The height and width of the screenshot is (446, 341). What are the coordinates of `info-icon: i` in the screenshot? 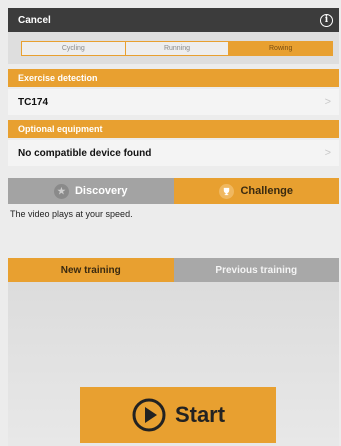 It's located at (326, 20).